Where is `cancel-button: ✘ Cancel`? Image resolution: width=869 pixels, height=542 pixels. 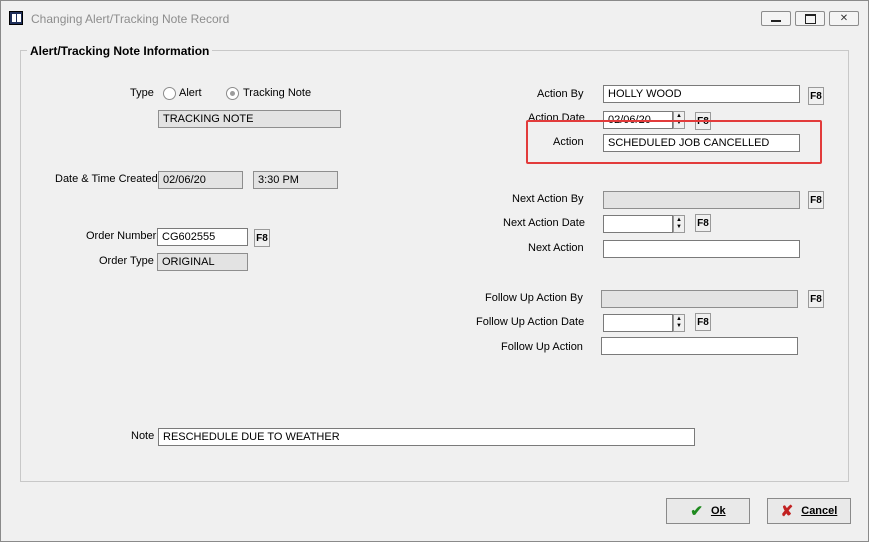 cancel-button: ✘ Cancel is located at coordinates (809, 511).